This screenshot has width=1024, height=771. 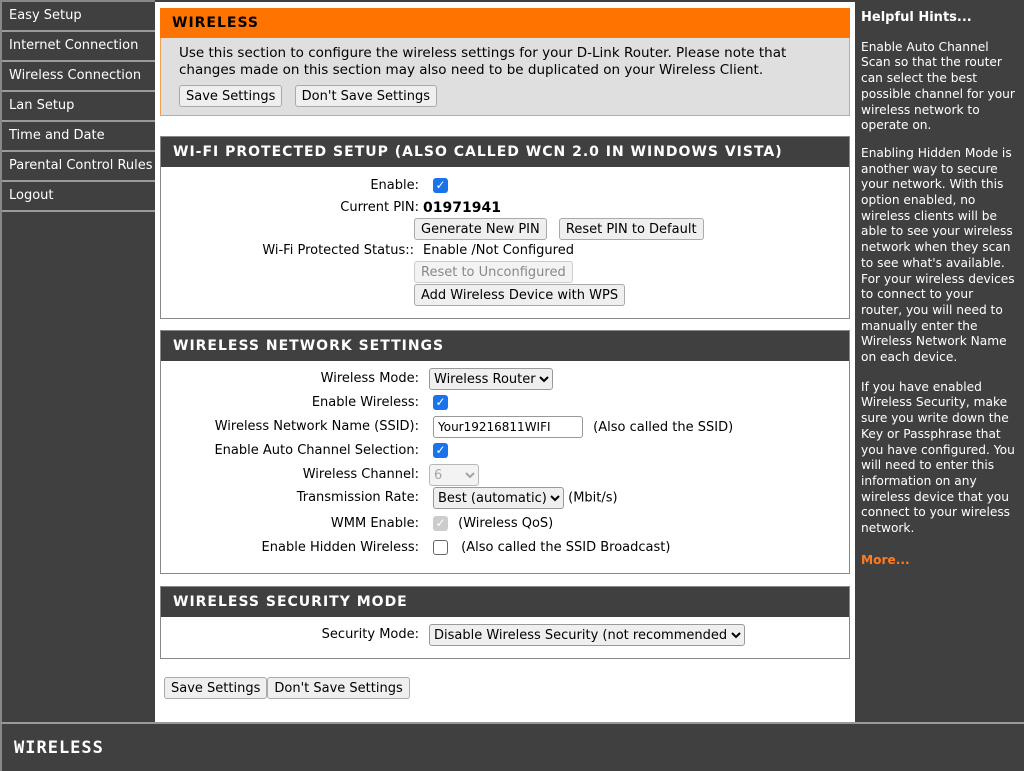 What do you see at coordinates (78, 17) in the screenshot?
I see `sidebar-item-easy-setup: Easy Setup` at bounding box center [78, 17].